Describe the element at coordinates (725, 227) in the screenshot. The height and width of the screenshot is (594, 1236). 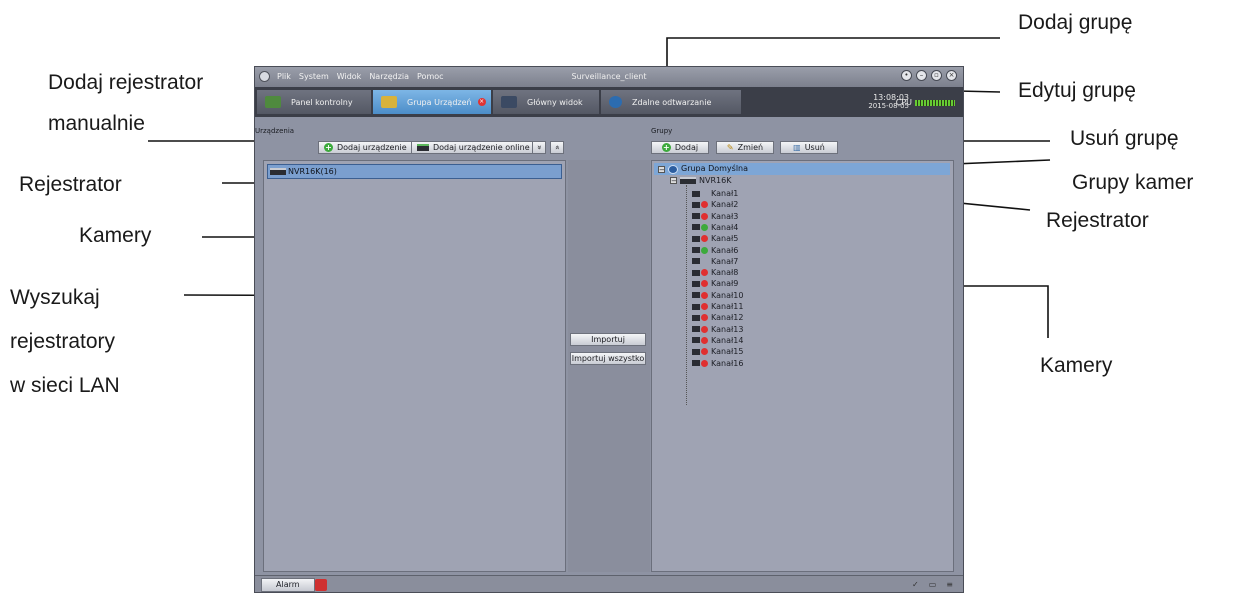
I see `channel-label: Kanał4` at that location.